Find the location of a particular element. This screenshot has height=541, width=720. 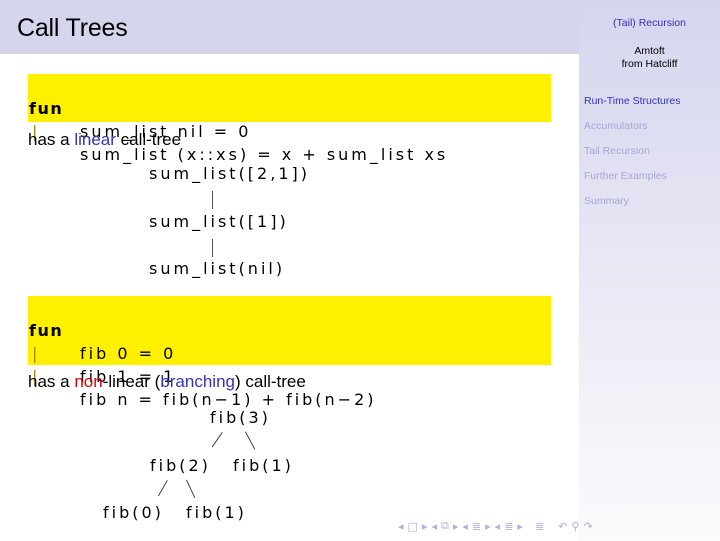

sidebar-item-tail-recursion: Tail Recursion is located at coordinates (632, 157).